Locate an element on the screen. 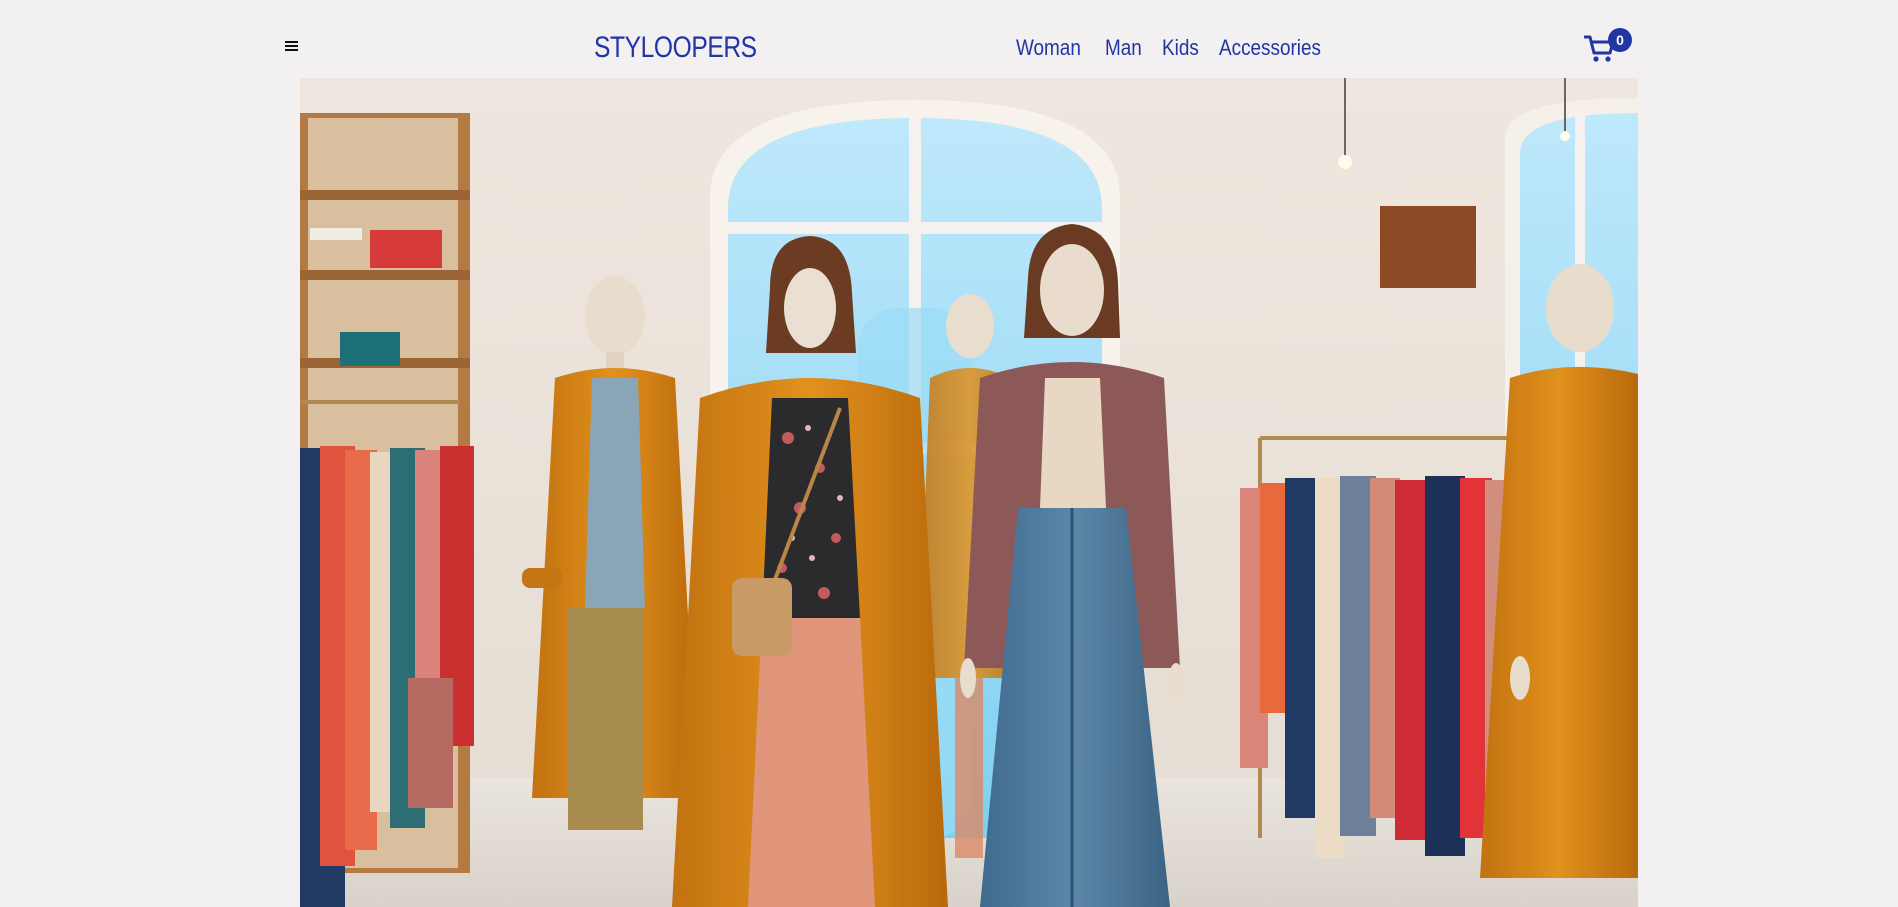 This screenshot has width=1898, height=907. nav-link-woman: Woman is located at coordinates (1048, 48).